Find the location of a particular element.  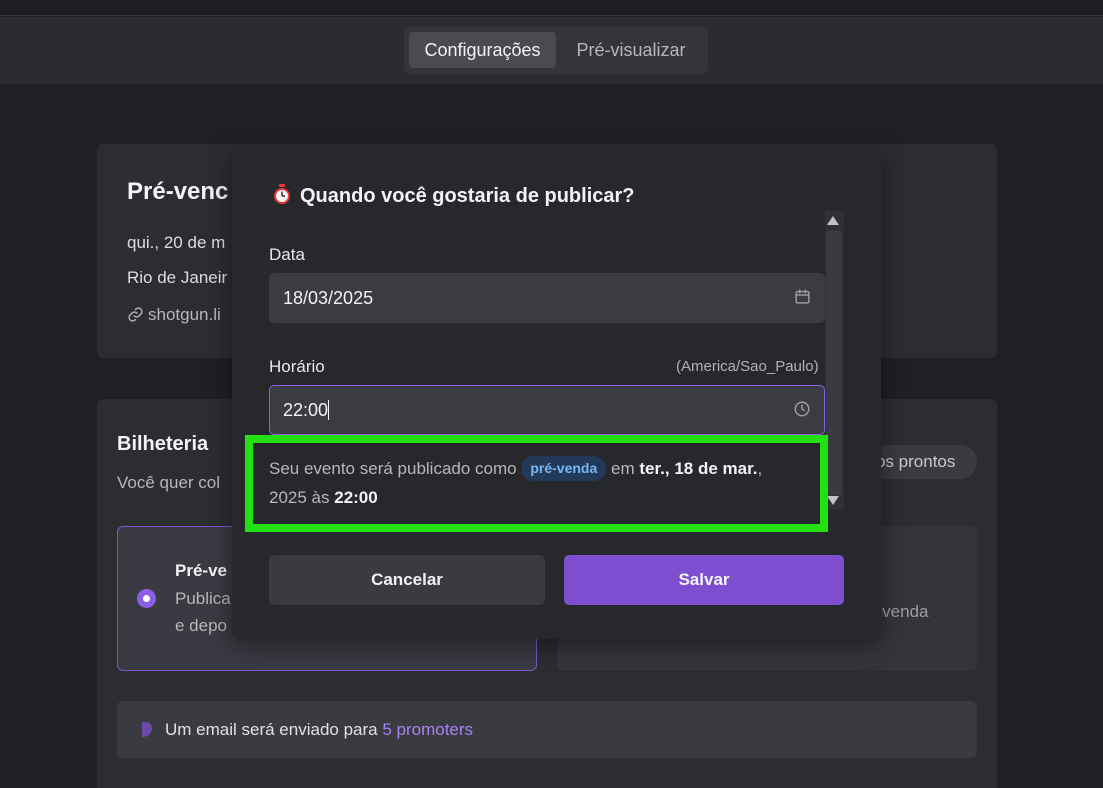

email-notice-text: Um email será enviado para 5 promoters is located at coordinates (319, 730).